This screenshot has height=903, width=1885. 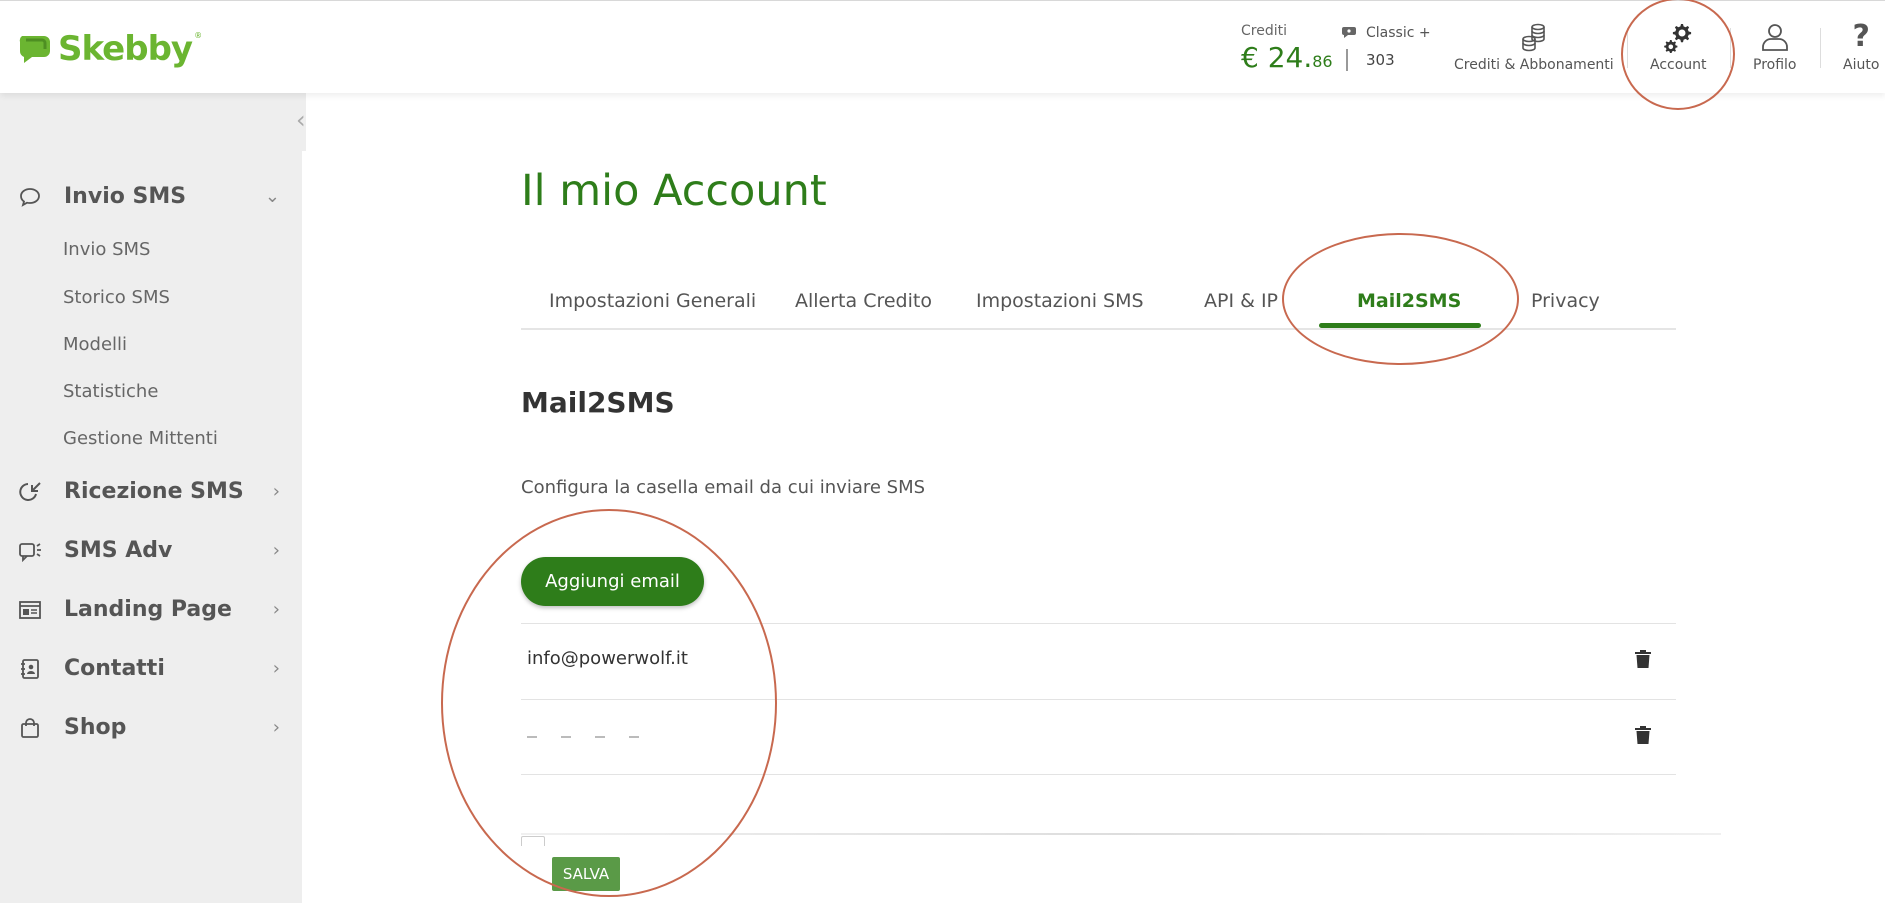 I want to click on sidebar-label: Ricezione SMS, so click(x=154, y=491).